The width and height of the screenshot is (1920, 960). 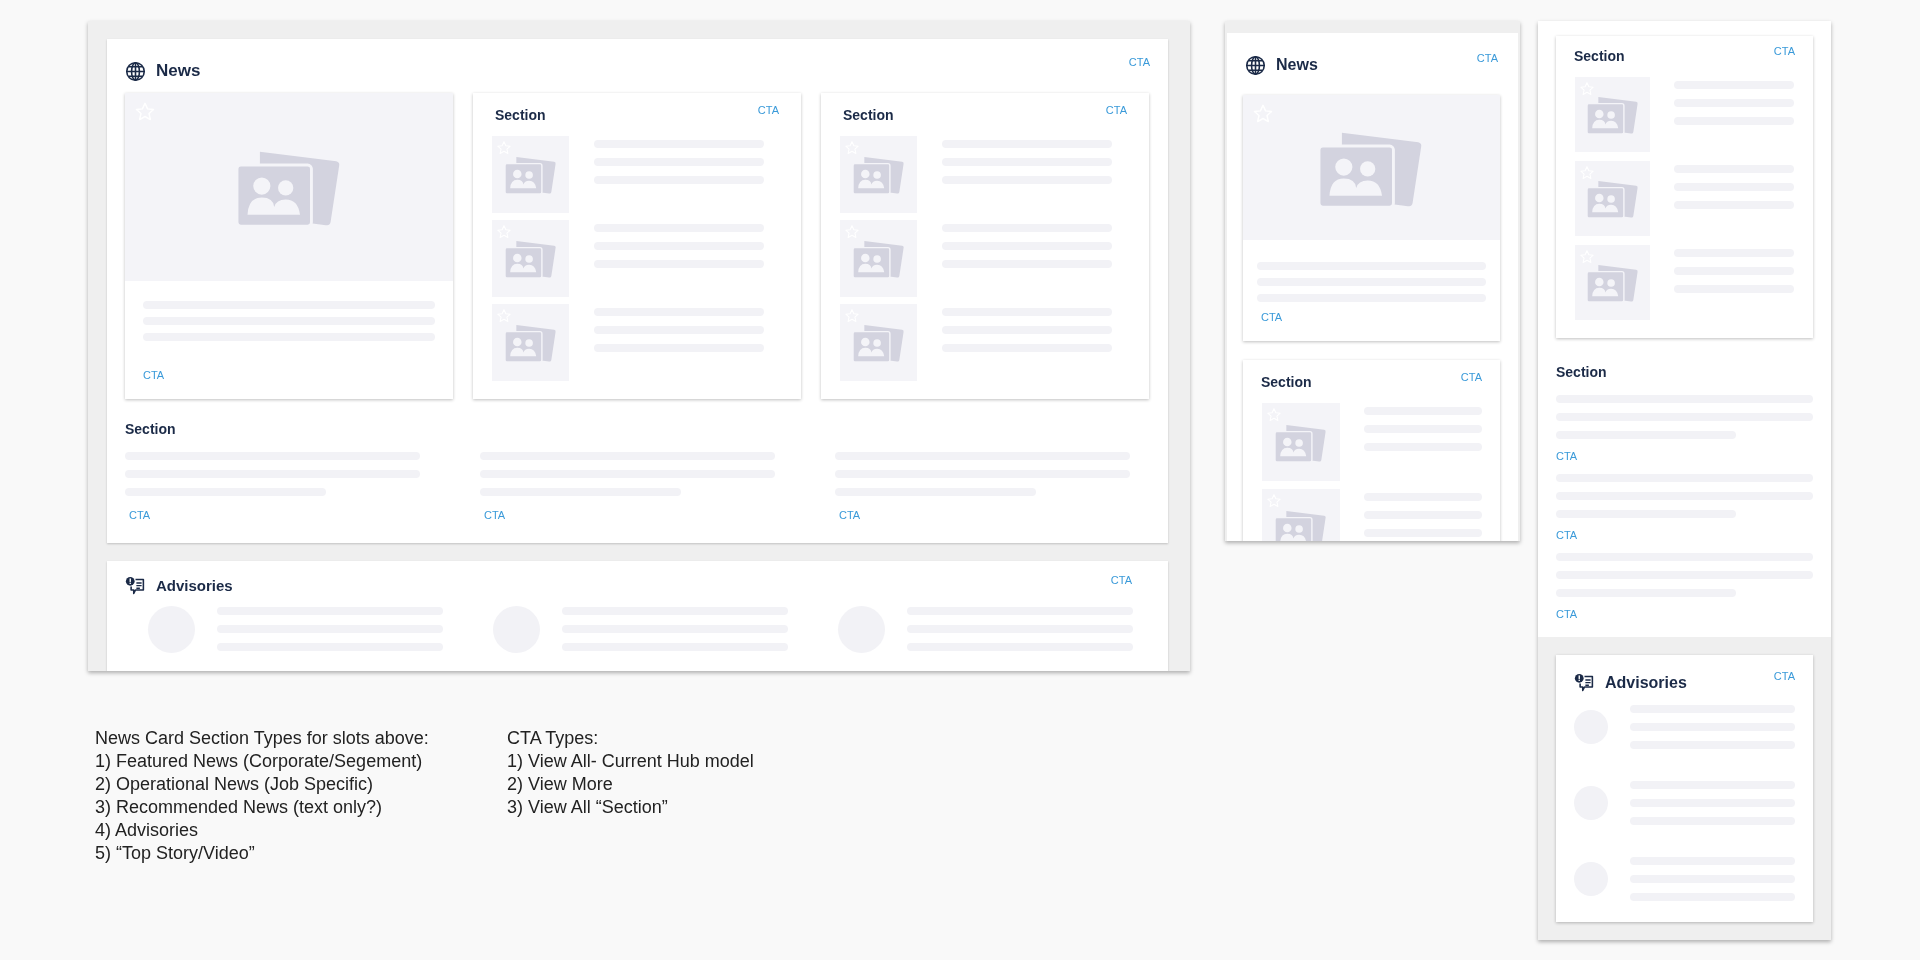 I want to click on note-item: 3) Recommended News (text only?), so click(x=239, y=807).